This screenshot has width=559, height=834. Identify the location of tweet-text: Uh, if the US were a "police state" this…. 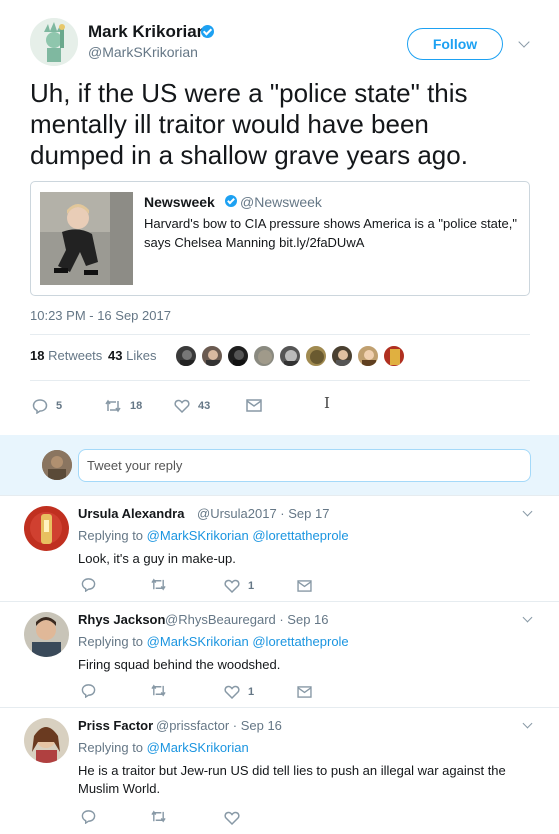
(249, 124).